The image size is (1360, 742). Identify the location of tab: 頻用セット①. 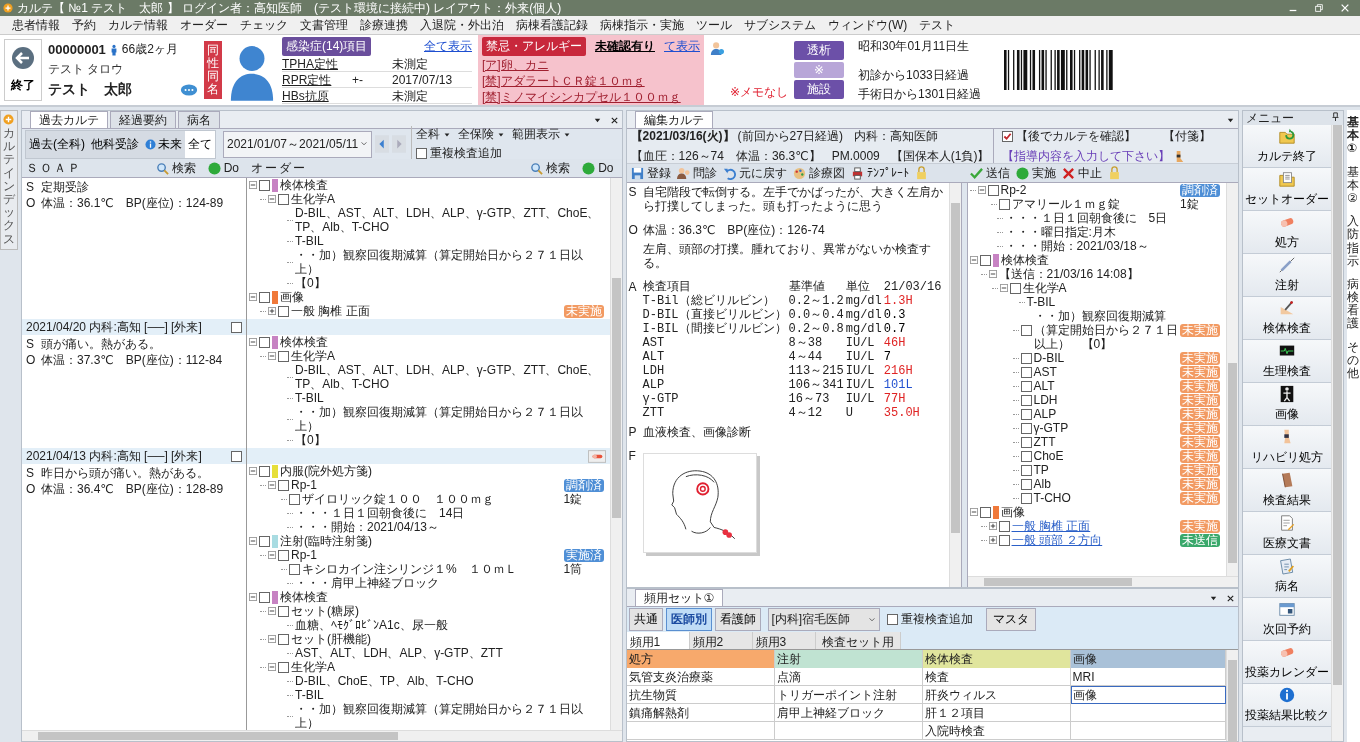
(679, 597).